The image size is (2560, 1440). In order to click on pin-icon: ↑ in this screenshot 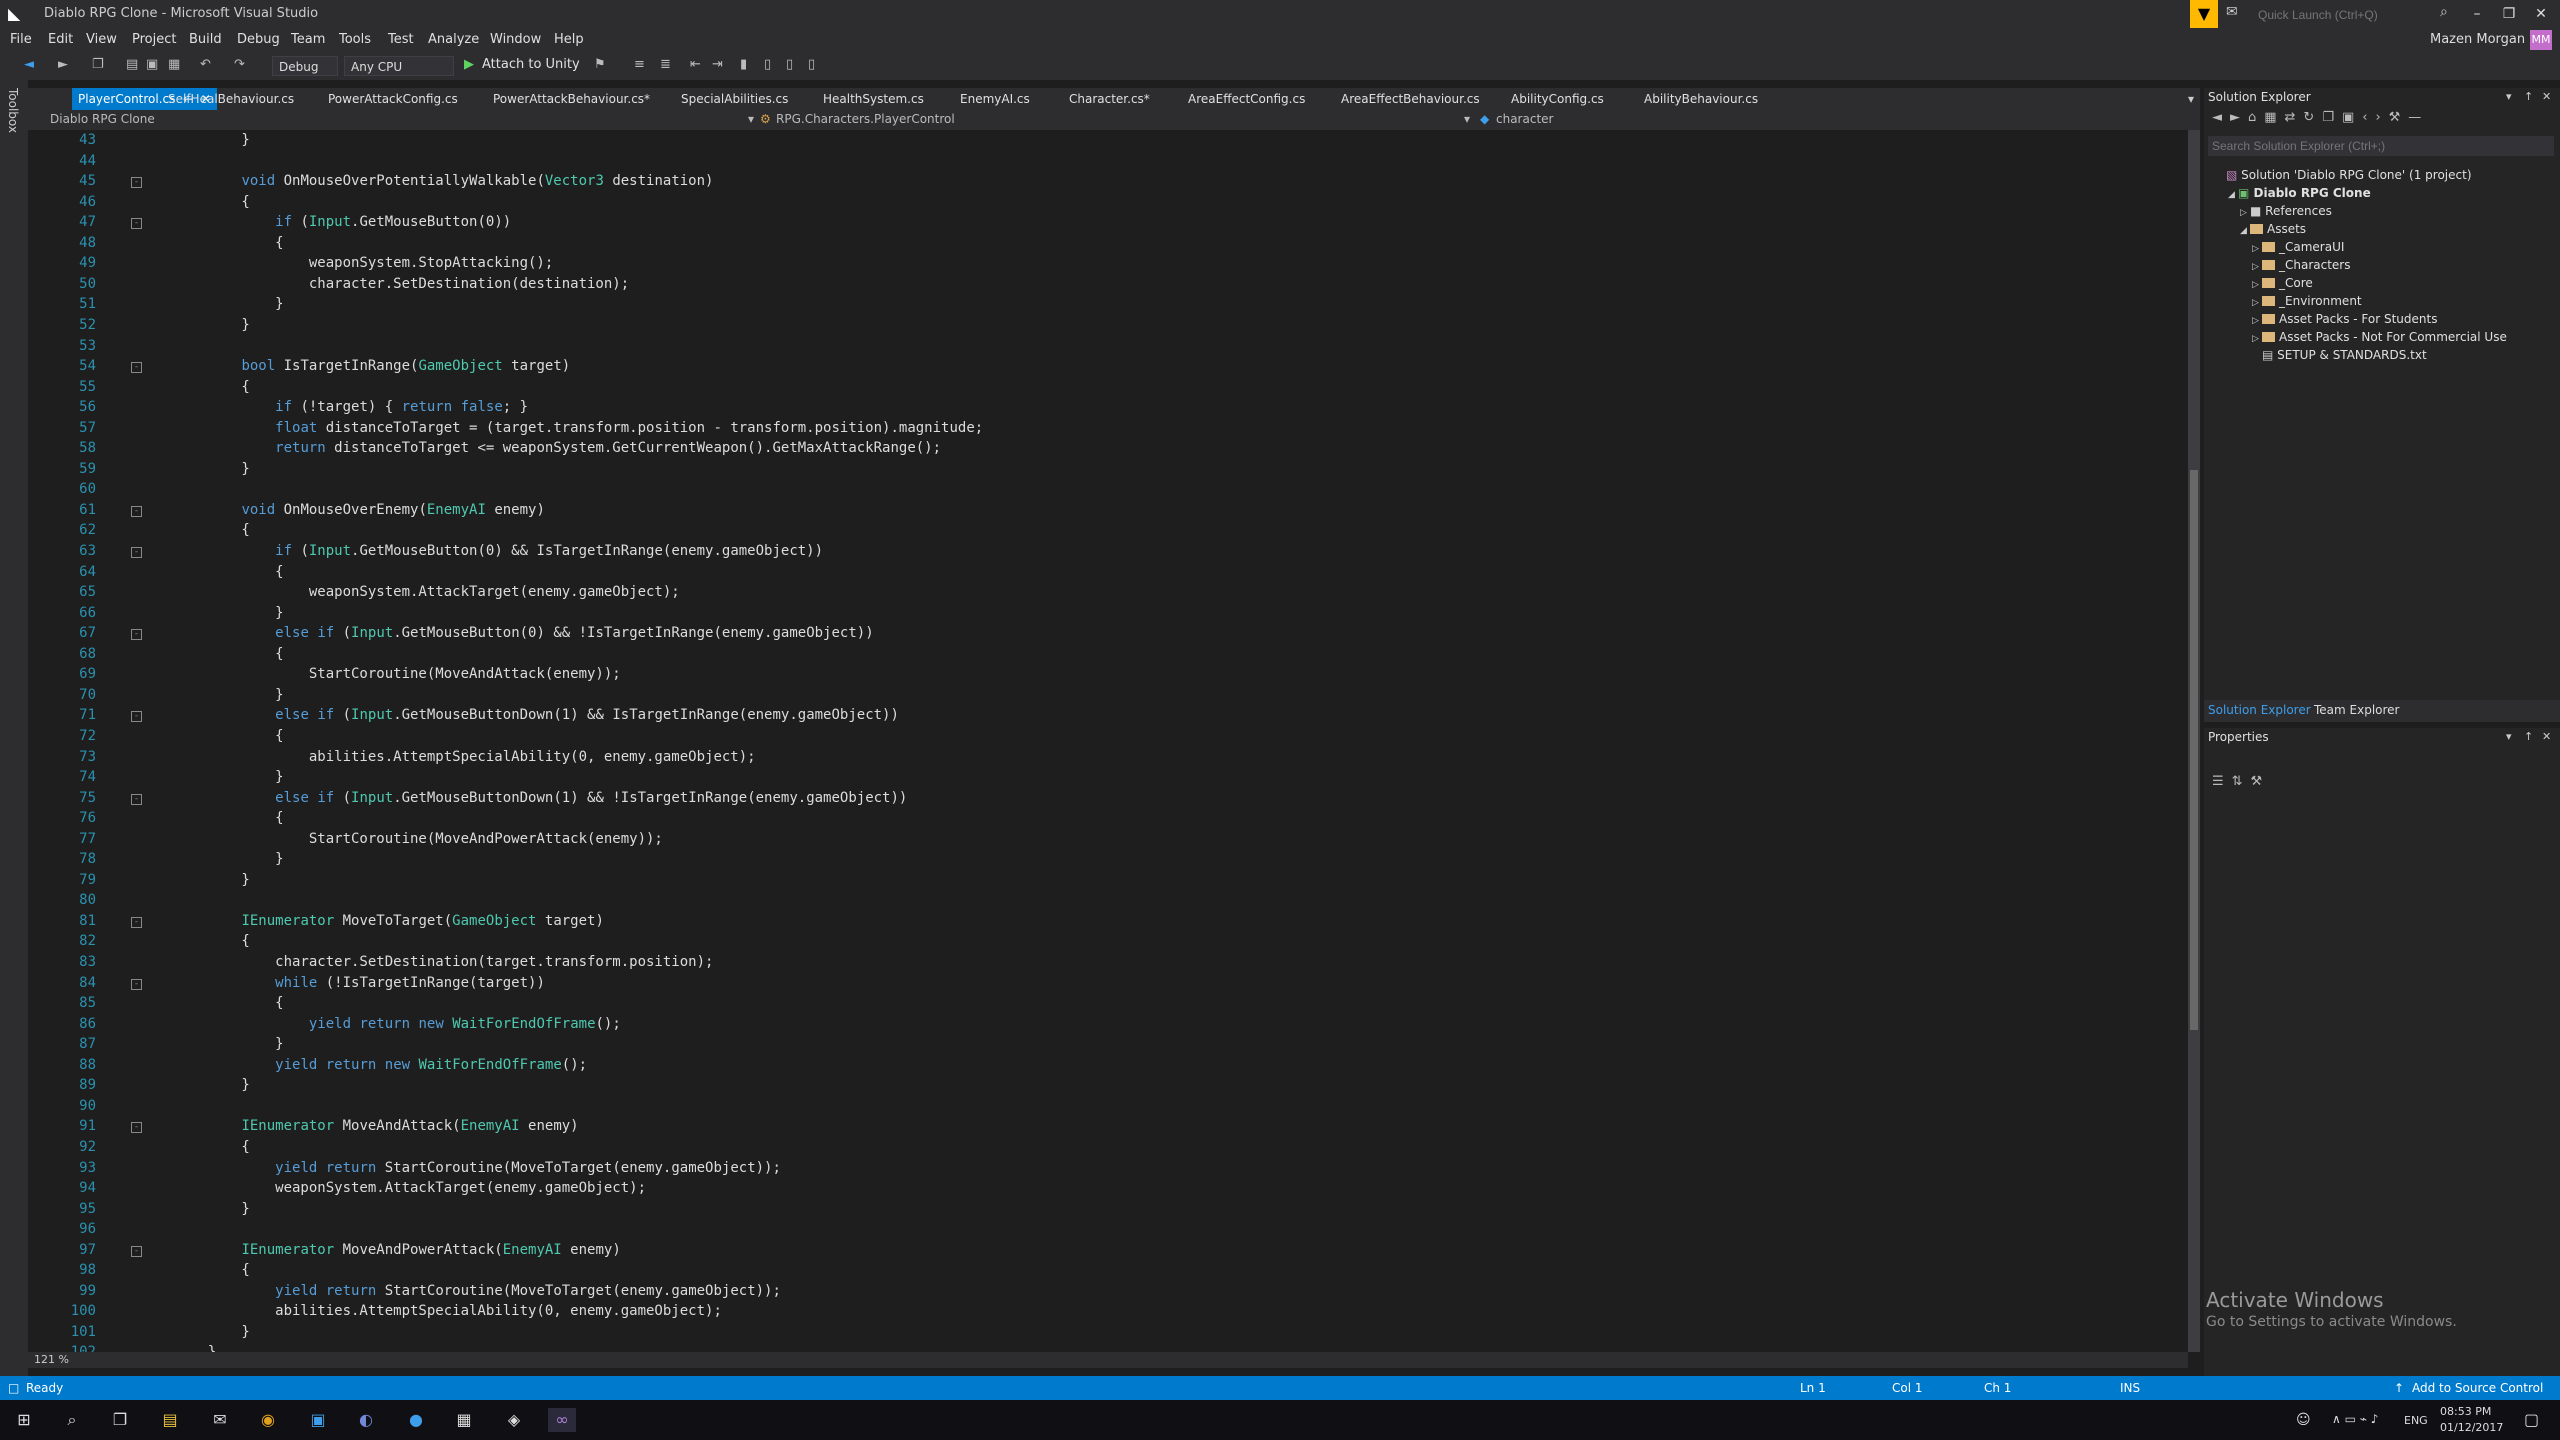, I will do `click(2528, 96)`.